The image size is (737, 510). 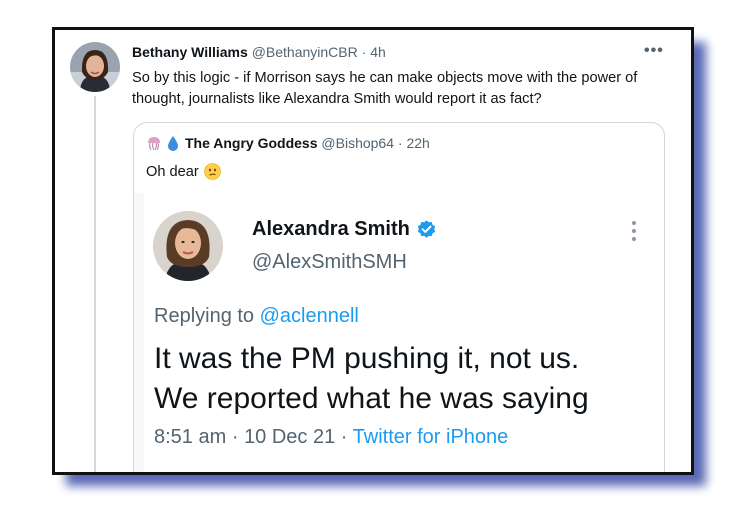 What do you see at coordinates (212, 171) in the screenshot?
I see `confused-face-emoji-icon` at bounding box center [212, 171].